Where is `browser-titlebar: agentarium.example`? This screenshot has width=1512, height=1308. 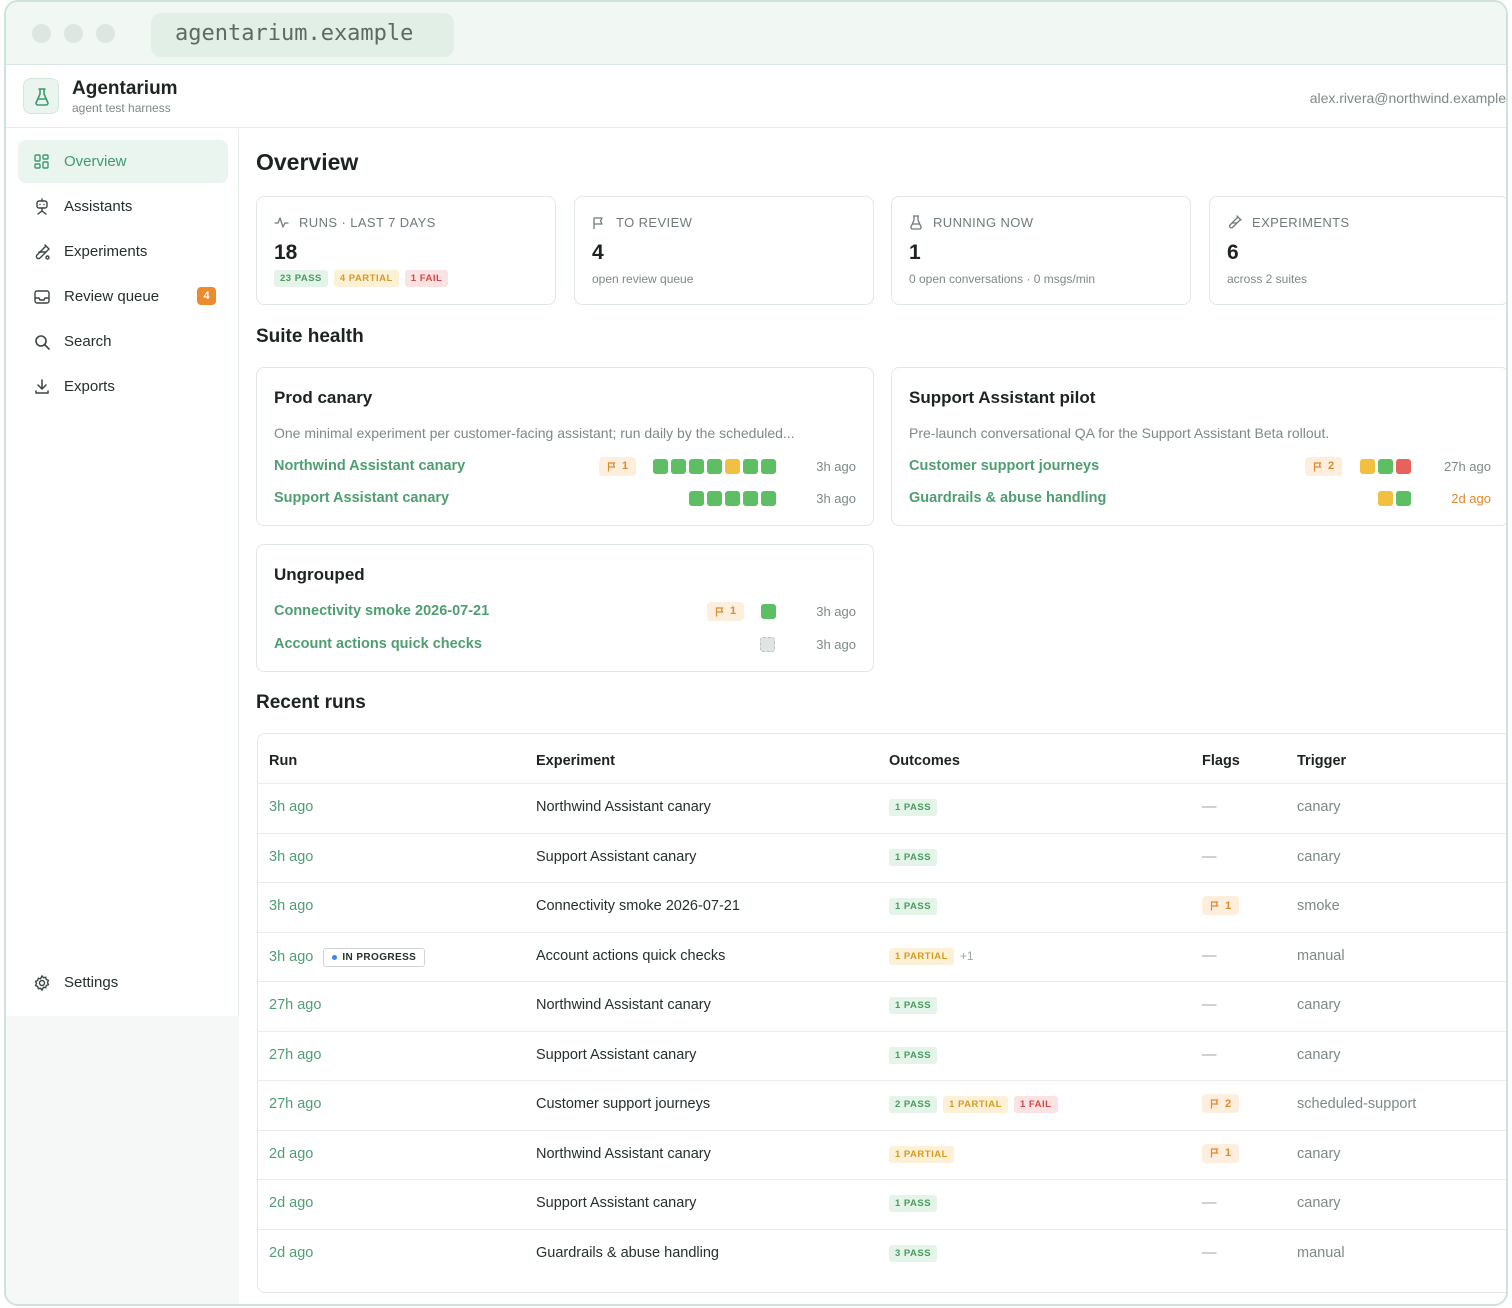 browser-titlebar: agentarium.example is located at coordinates (756, 33).